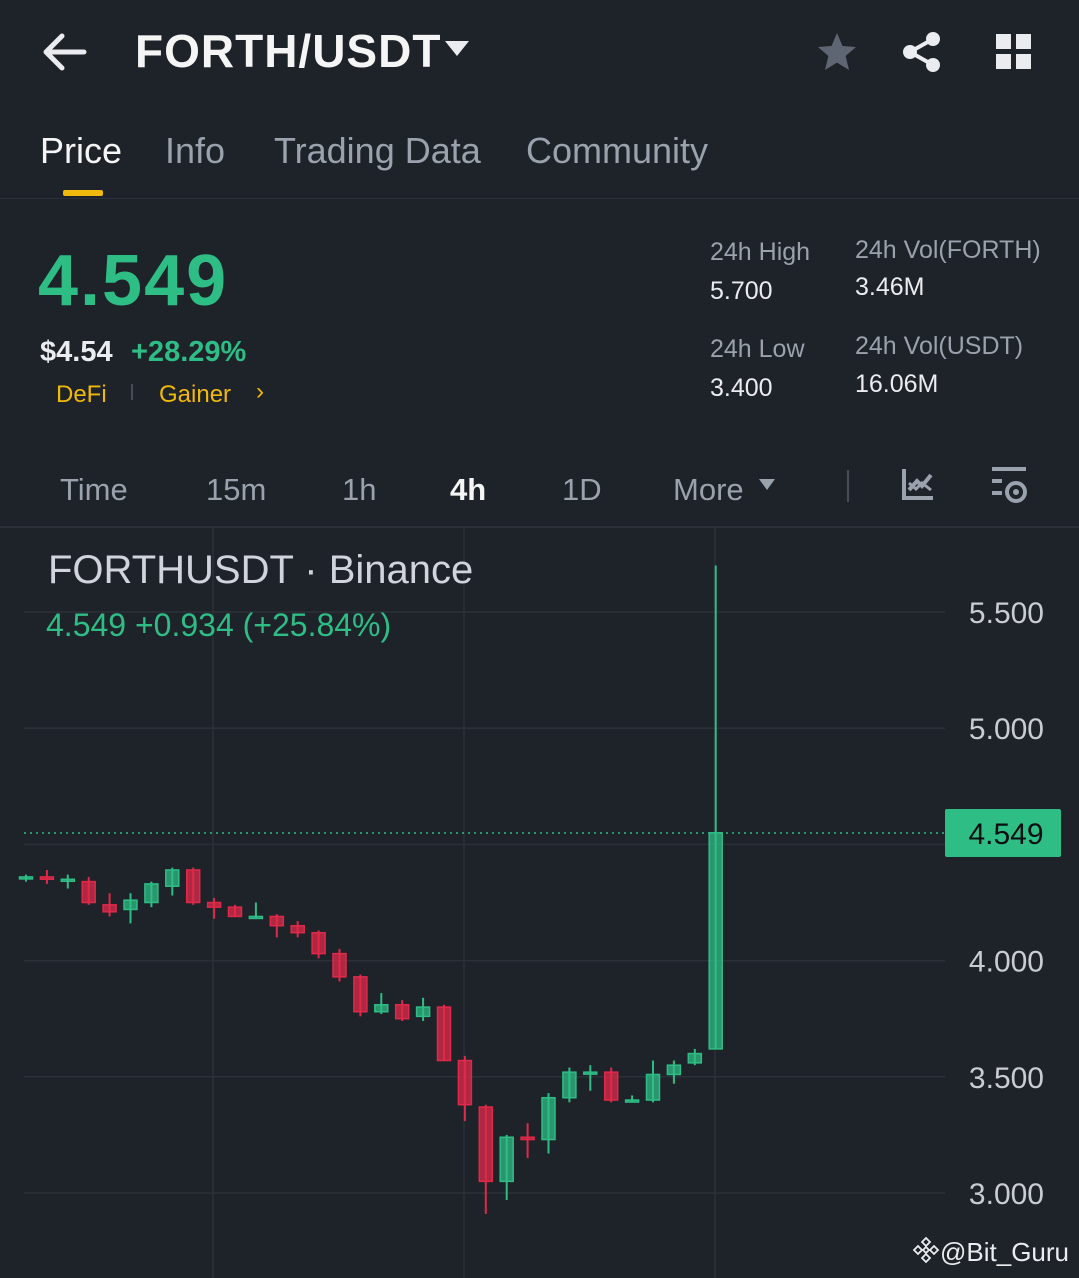 The width and height of the screenshot is (1079, 1278). Describe the element at coordinates (760, 252) in the screenshot. I see `stat-high-label: 24h High` at that location.